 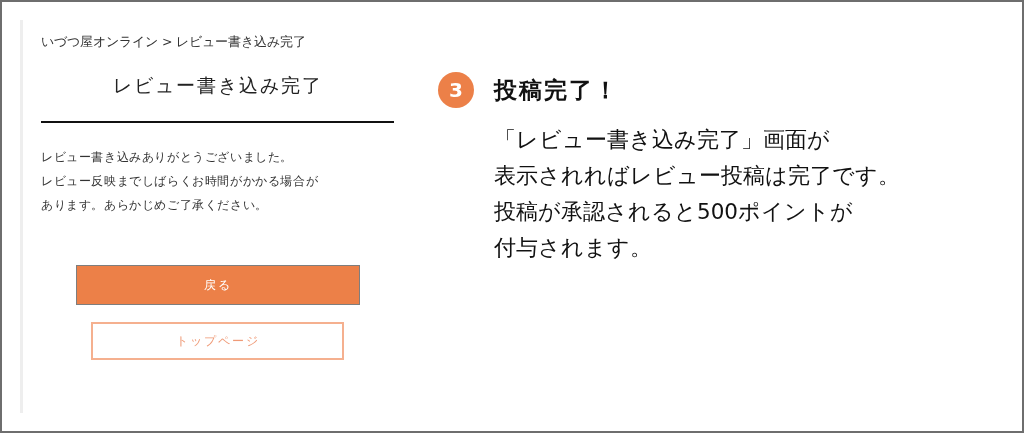 I want to click on thank-you-message: レビュー書き込みありがとうございました。 レビュー反映までしばらくお時間がかかる場合が あります。あらかじめご了承ください。, so click(x=180, y=181).